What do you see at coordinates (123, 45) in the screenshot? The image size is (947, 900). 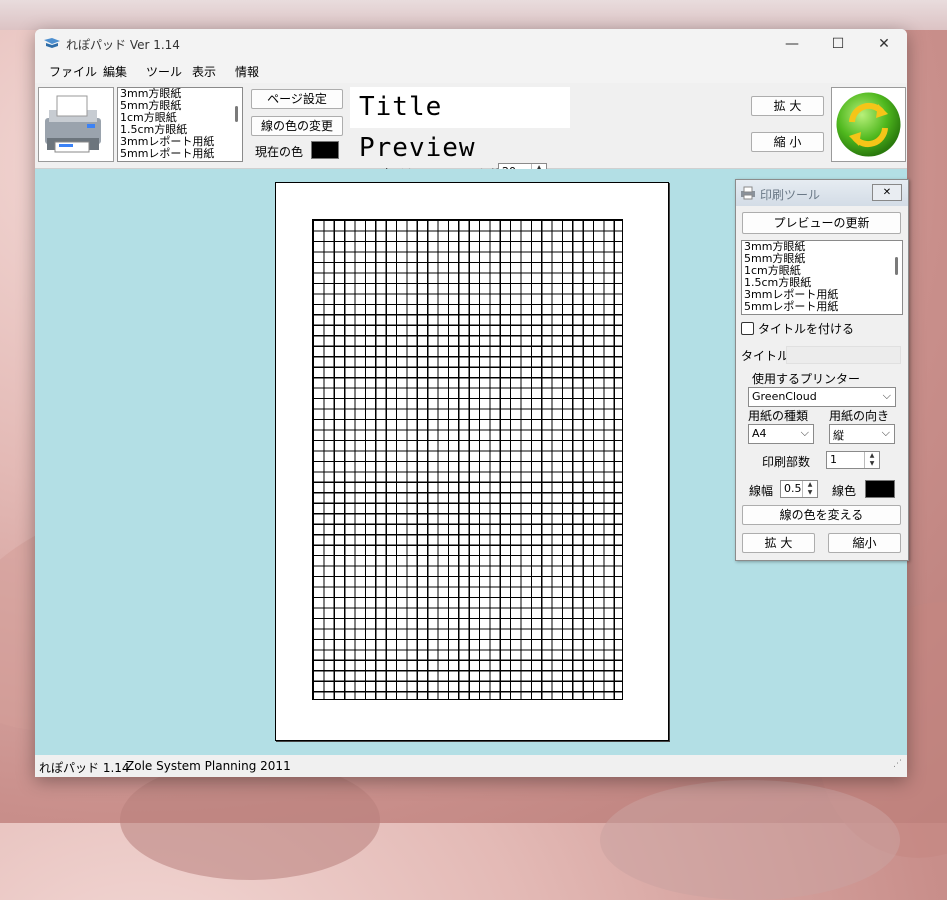 I see `window-title: れぽパッド Ver 1.14` at bounding box center [123, 45].